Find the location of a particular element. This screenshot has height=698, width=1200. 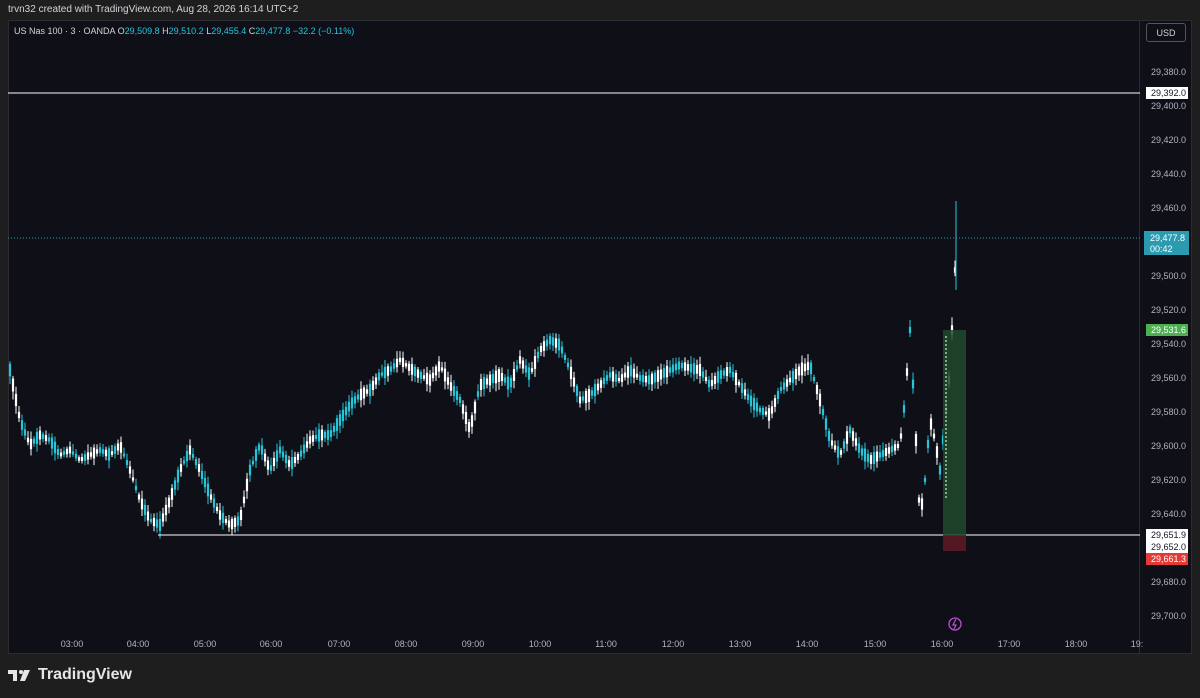

price-tick-label: 29,420.0 is located at coordinates (1168, 140).